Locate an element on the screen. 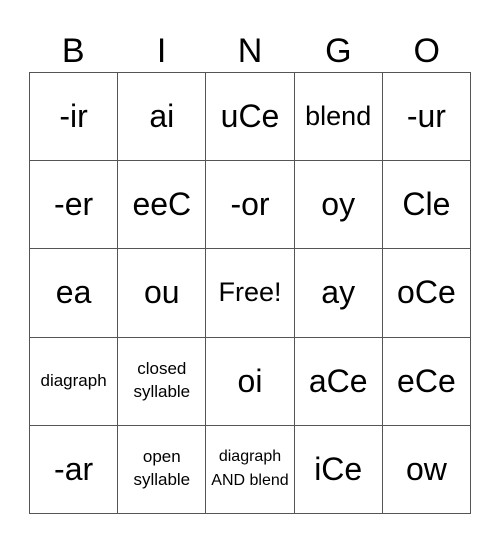 The image size is (500, 544). bingo-cell: closed syllable is located at coordinates (162, 381).